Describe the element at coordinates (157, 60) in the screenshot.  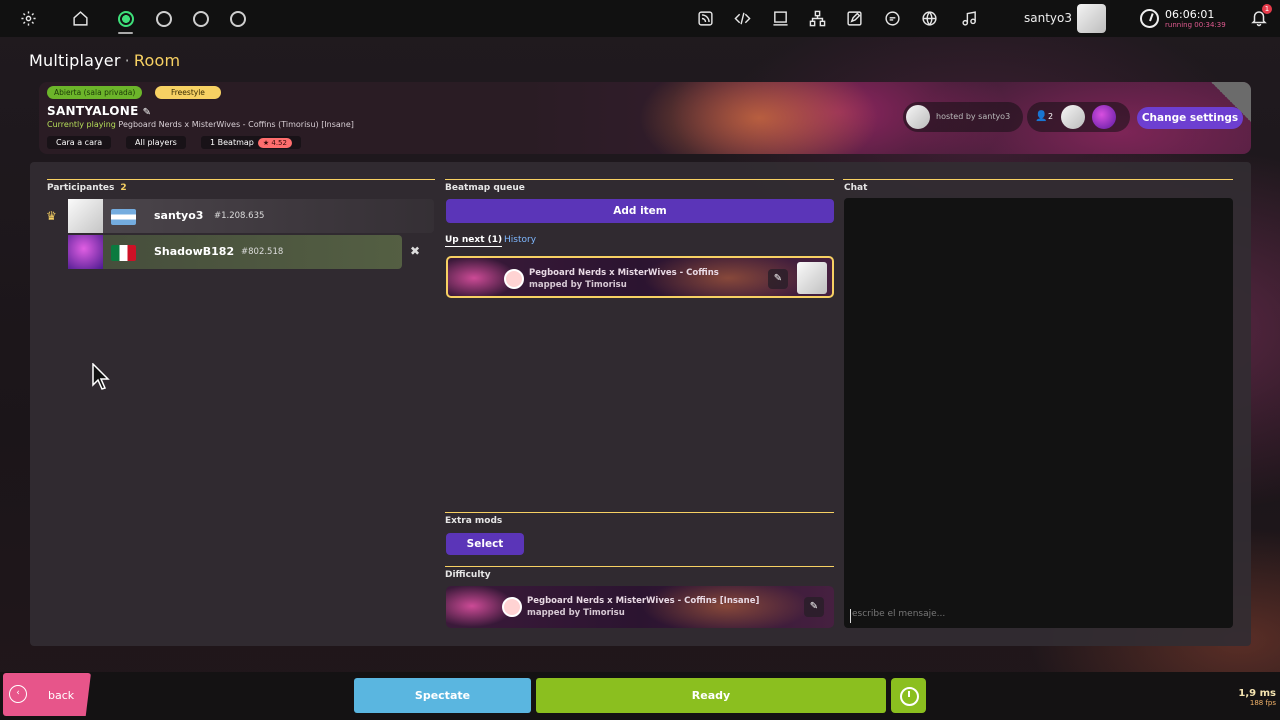
I see `page-title-sub: Room` at that location.